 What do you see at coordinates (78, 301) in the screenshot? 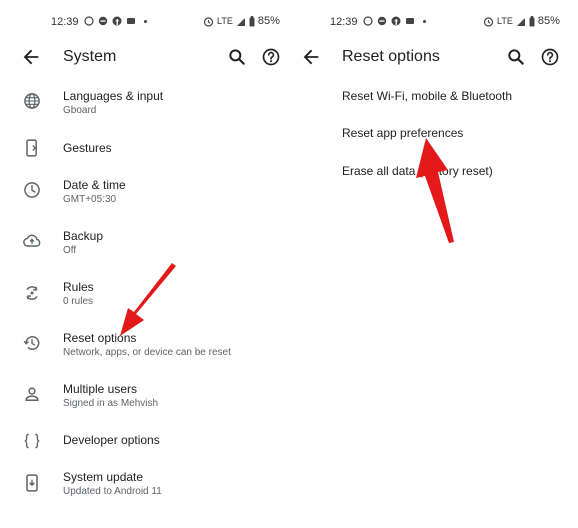
I see `setting-summary: 0 rules` at bounding box center [78, 301].